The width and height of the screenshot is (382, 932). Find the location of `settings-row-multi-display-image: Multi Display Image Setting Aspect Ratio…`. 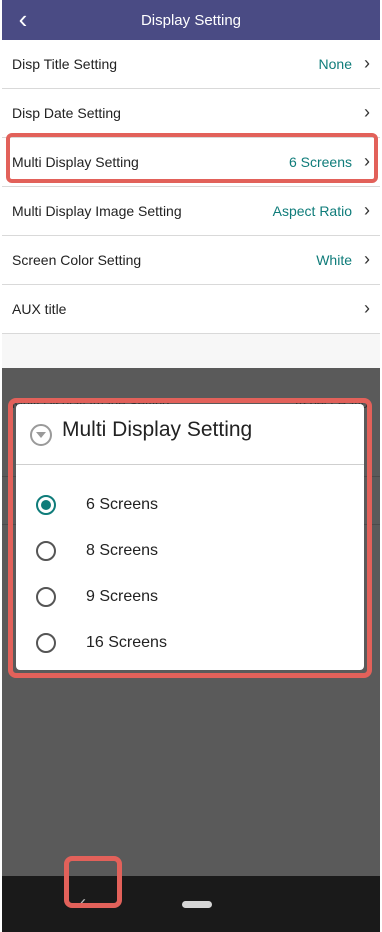

settings-row-multi-display-image: Multi Display Image Setting Aspect Ratio… is located at coordinates (191, 211).